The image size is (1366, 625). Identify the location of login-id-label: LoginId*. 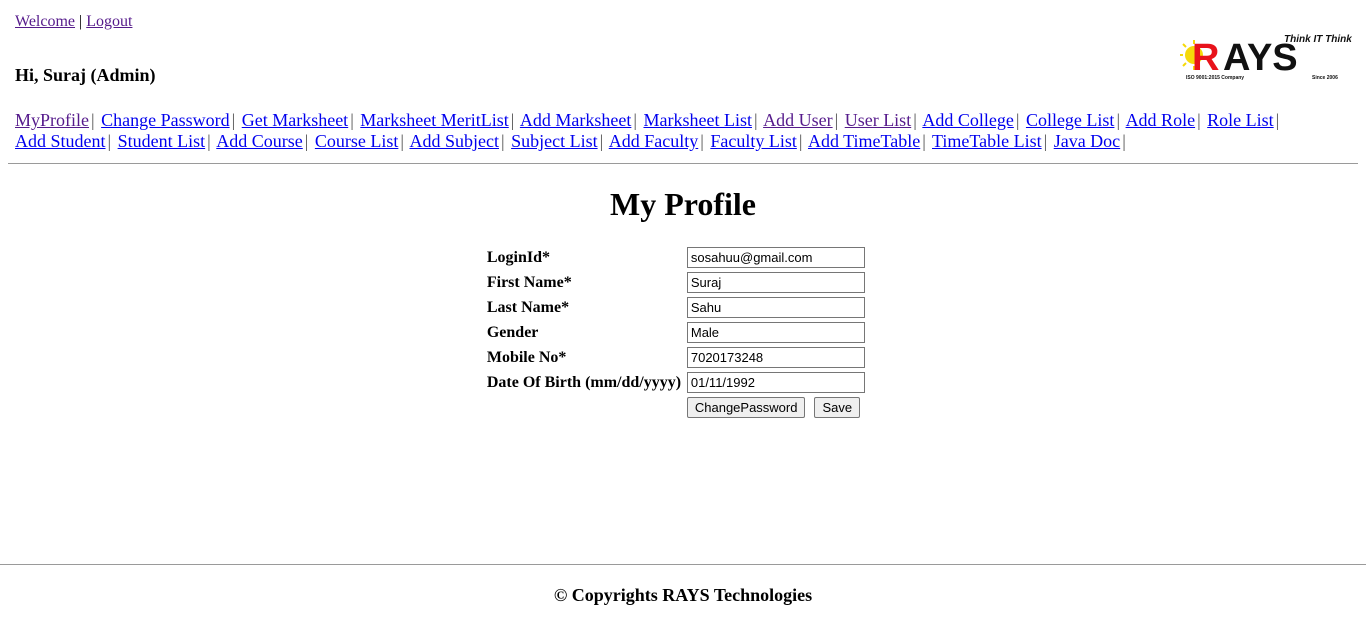
(518, 257).